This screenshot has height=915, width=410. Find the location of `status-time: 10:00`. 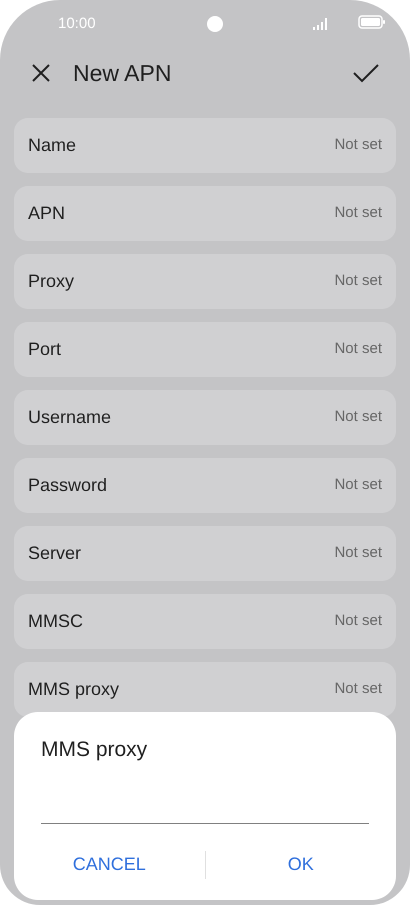

status-time: 10:00 is located at coordinates (77, 24).